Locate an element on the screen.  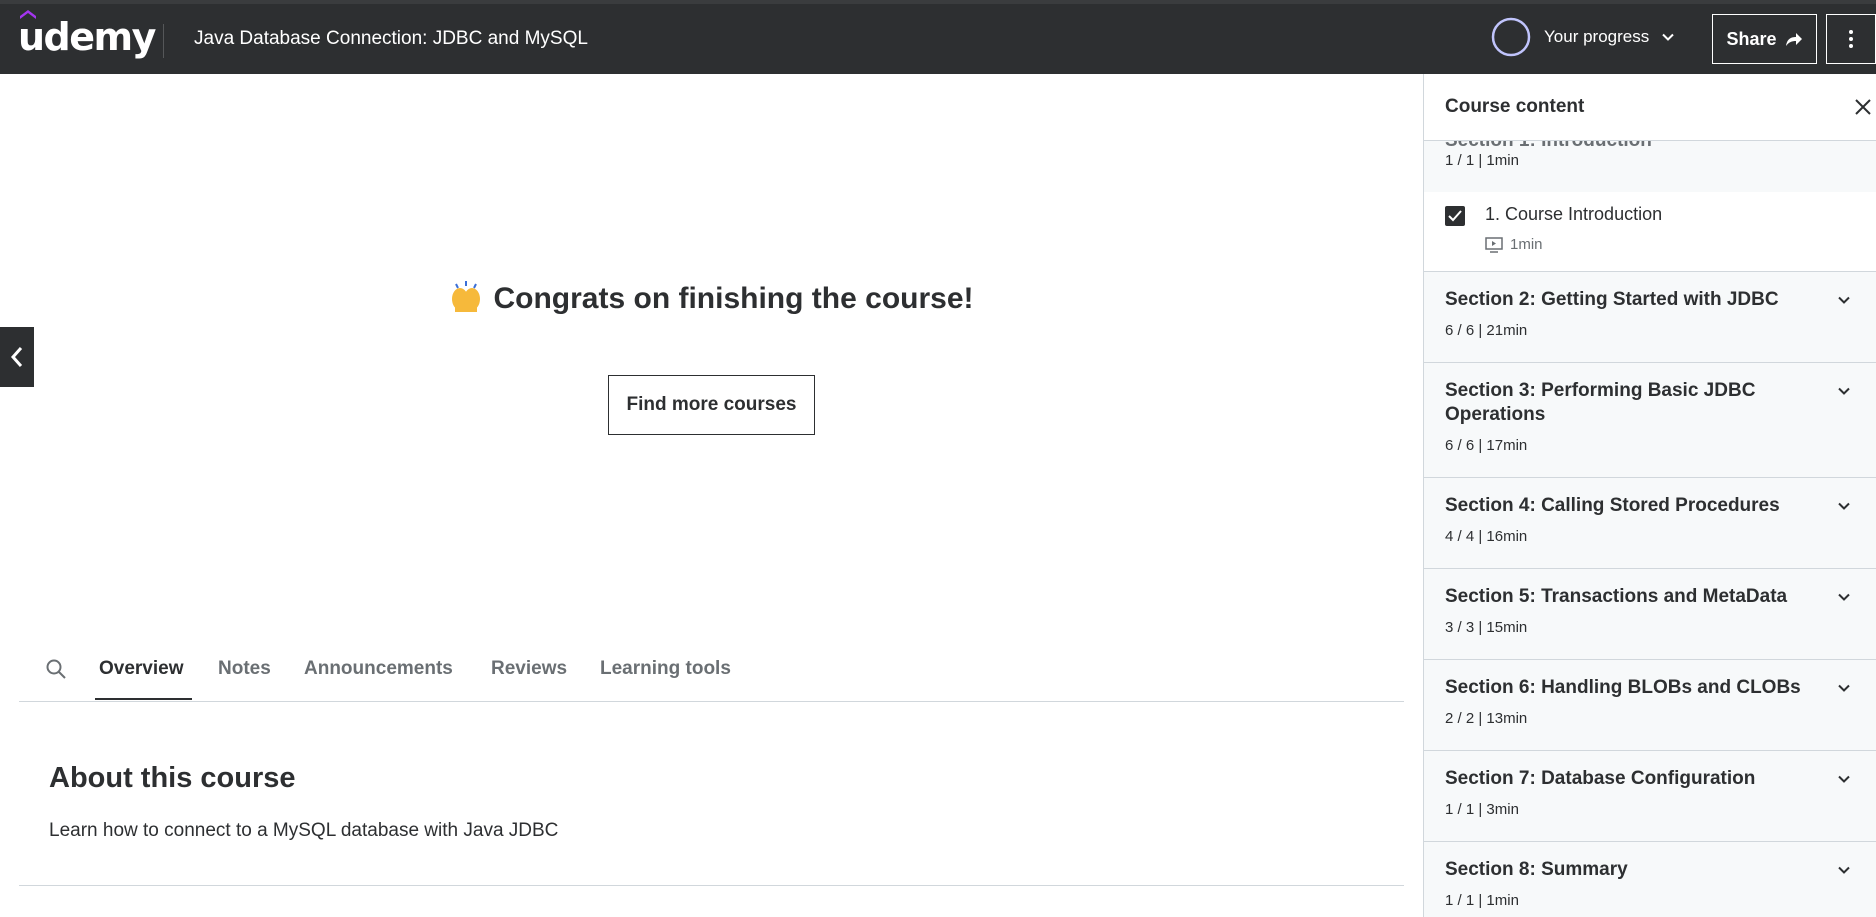
tab-learning-tools: Learning tools is located at coordinates (665, 669).